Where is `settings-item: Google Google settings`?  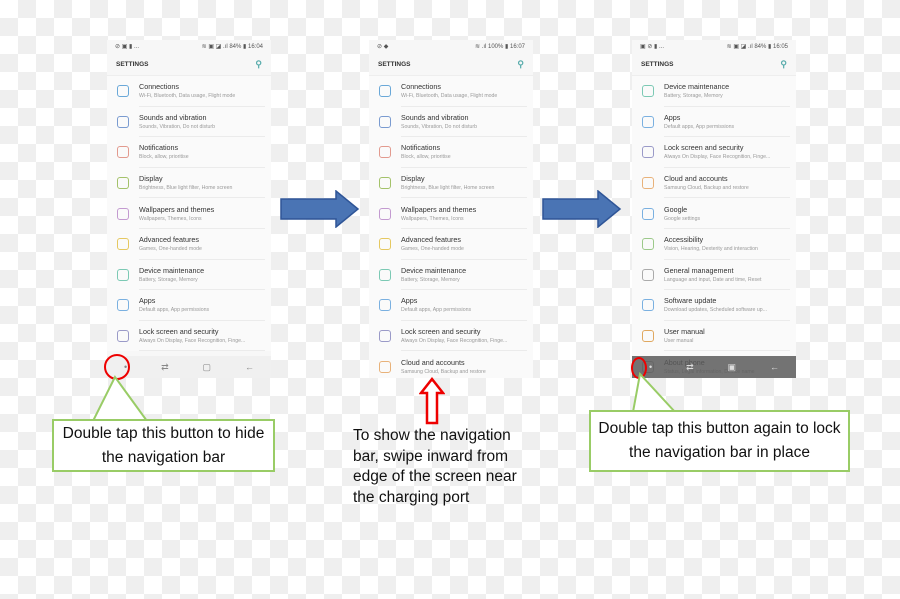
settings-item: Google Google settings is located at coordinates (714, 213).